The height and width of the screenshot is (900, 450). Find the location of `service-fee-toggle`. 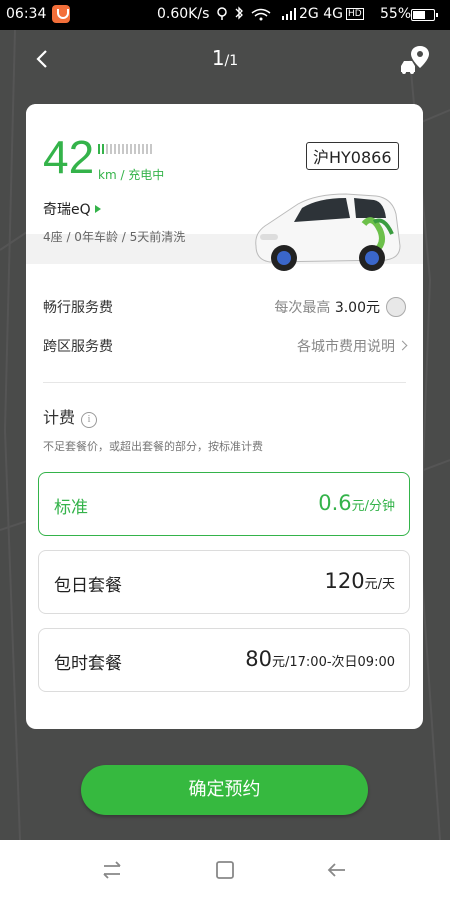

service-fee-toggle is located at coordinates (396, 306).